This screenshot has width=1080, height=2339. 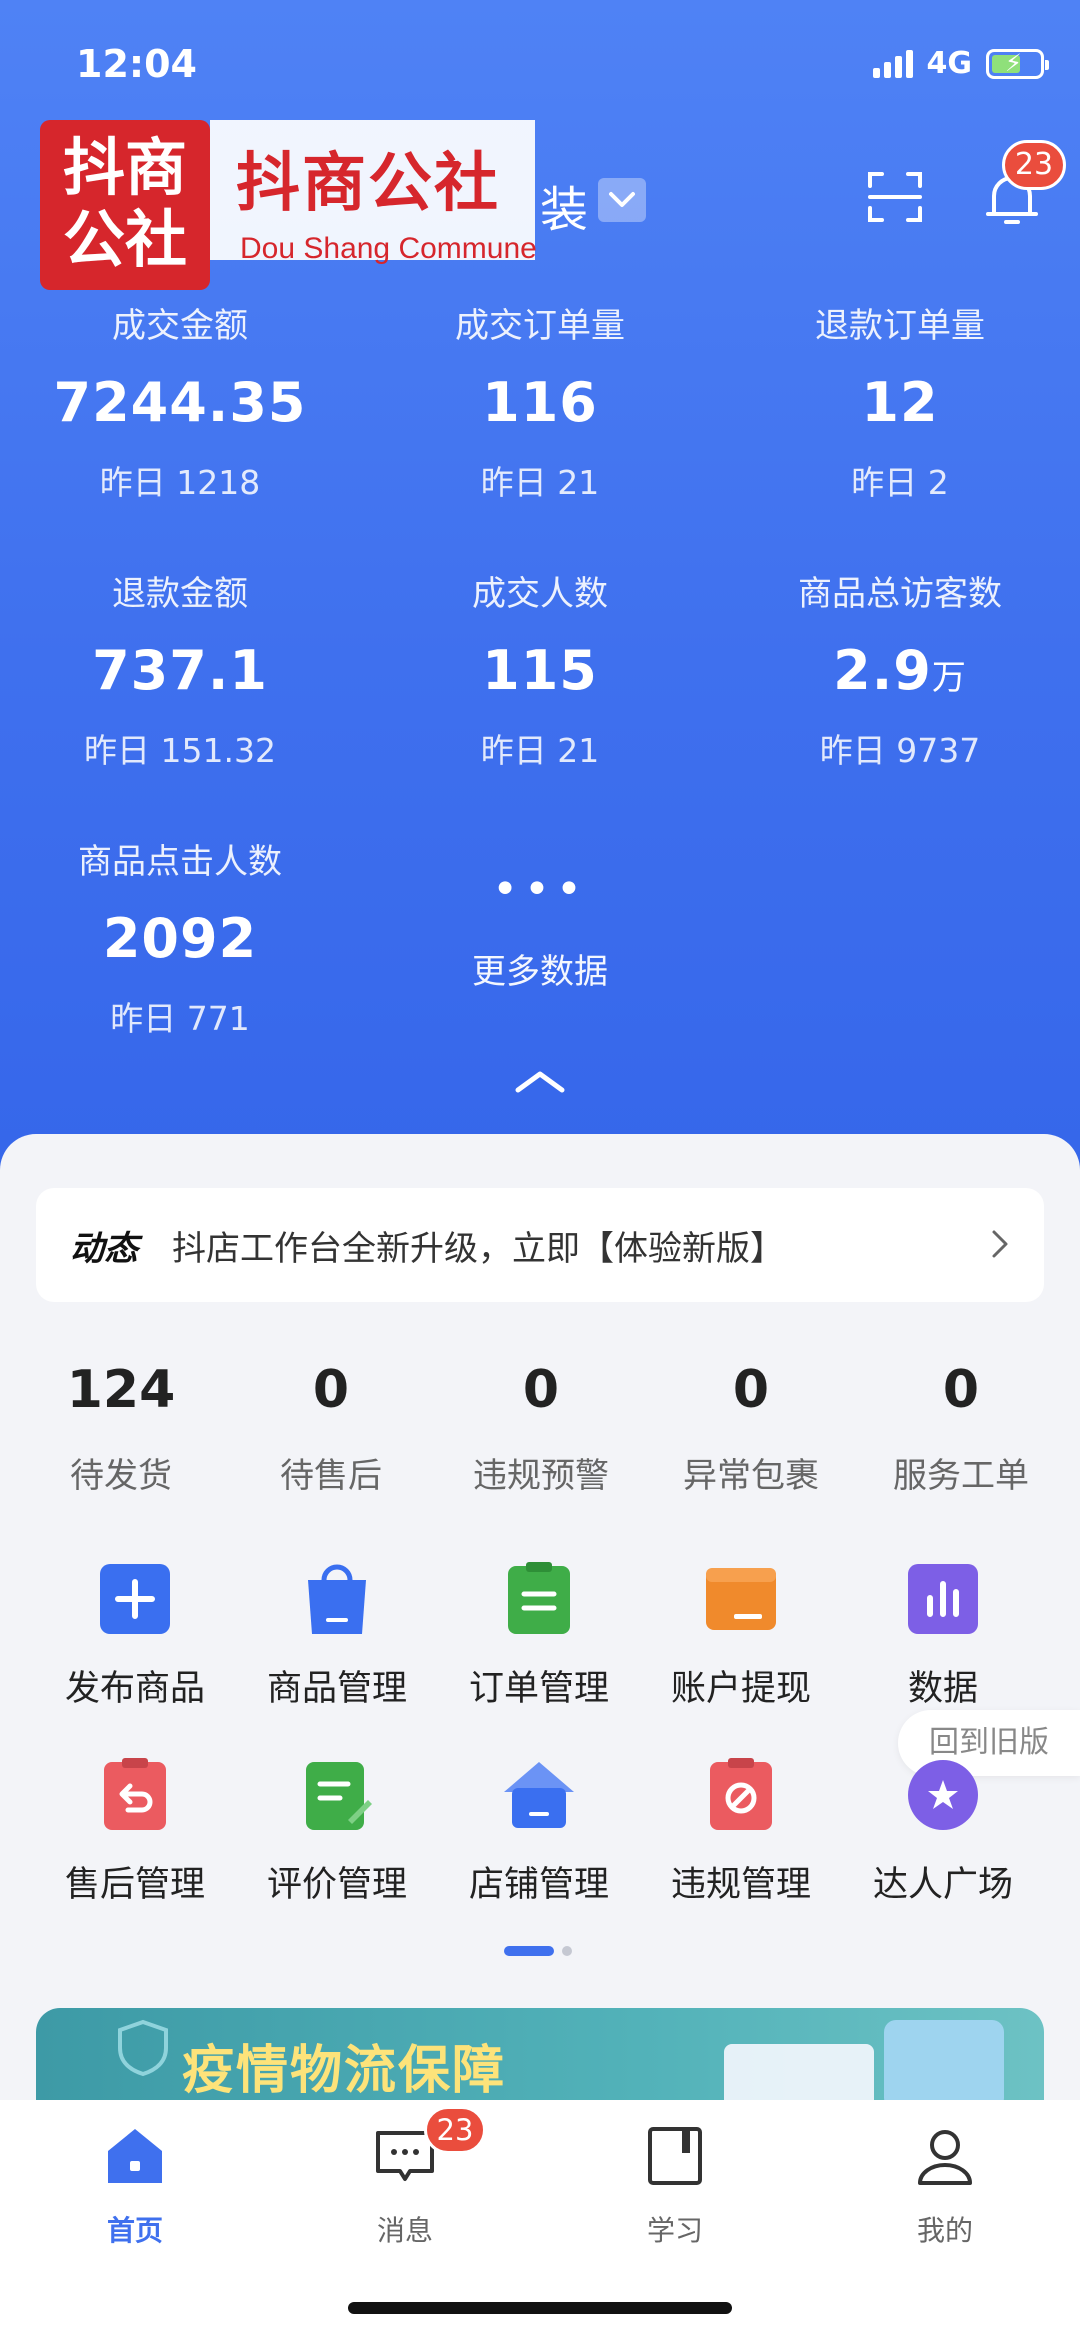 What do you see at coordinates (331, 1428) in the screenshot?
I see `todo-pending-aftersale: 0 待售后` at bounding box center [331, 1428].